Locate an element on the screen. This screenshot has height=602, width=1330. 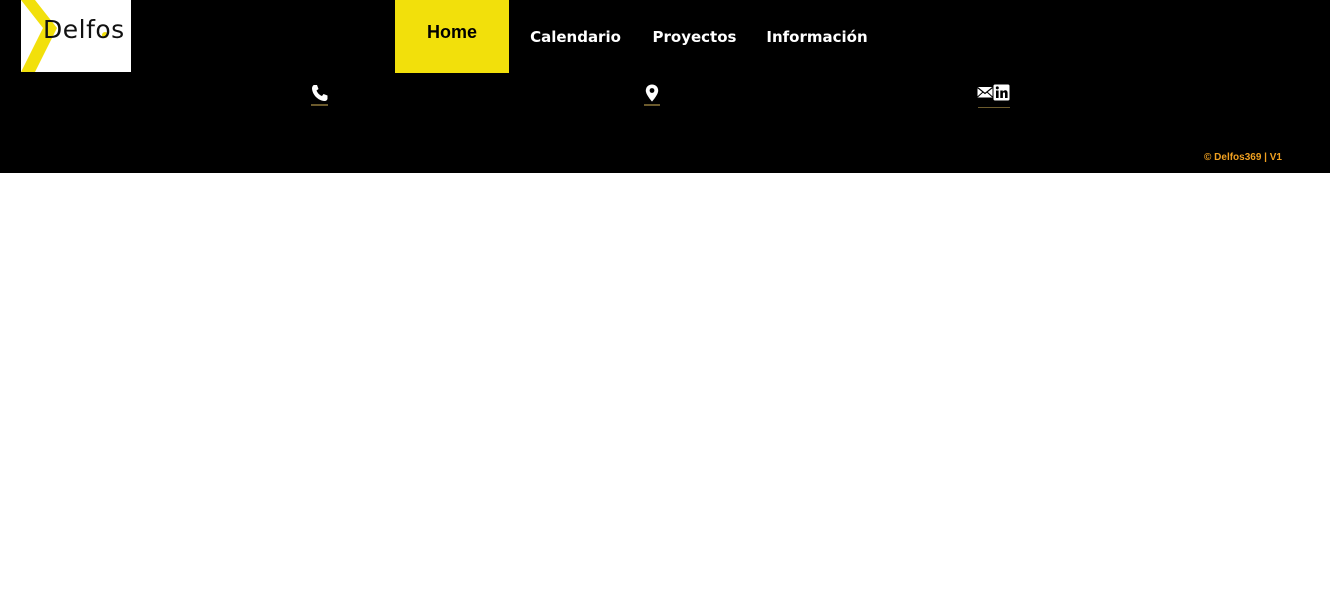
location-pin-icon is located at coordinates (652, 93).